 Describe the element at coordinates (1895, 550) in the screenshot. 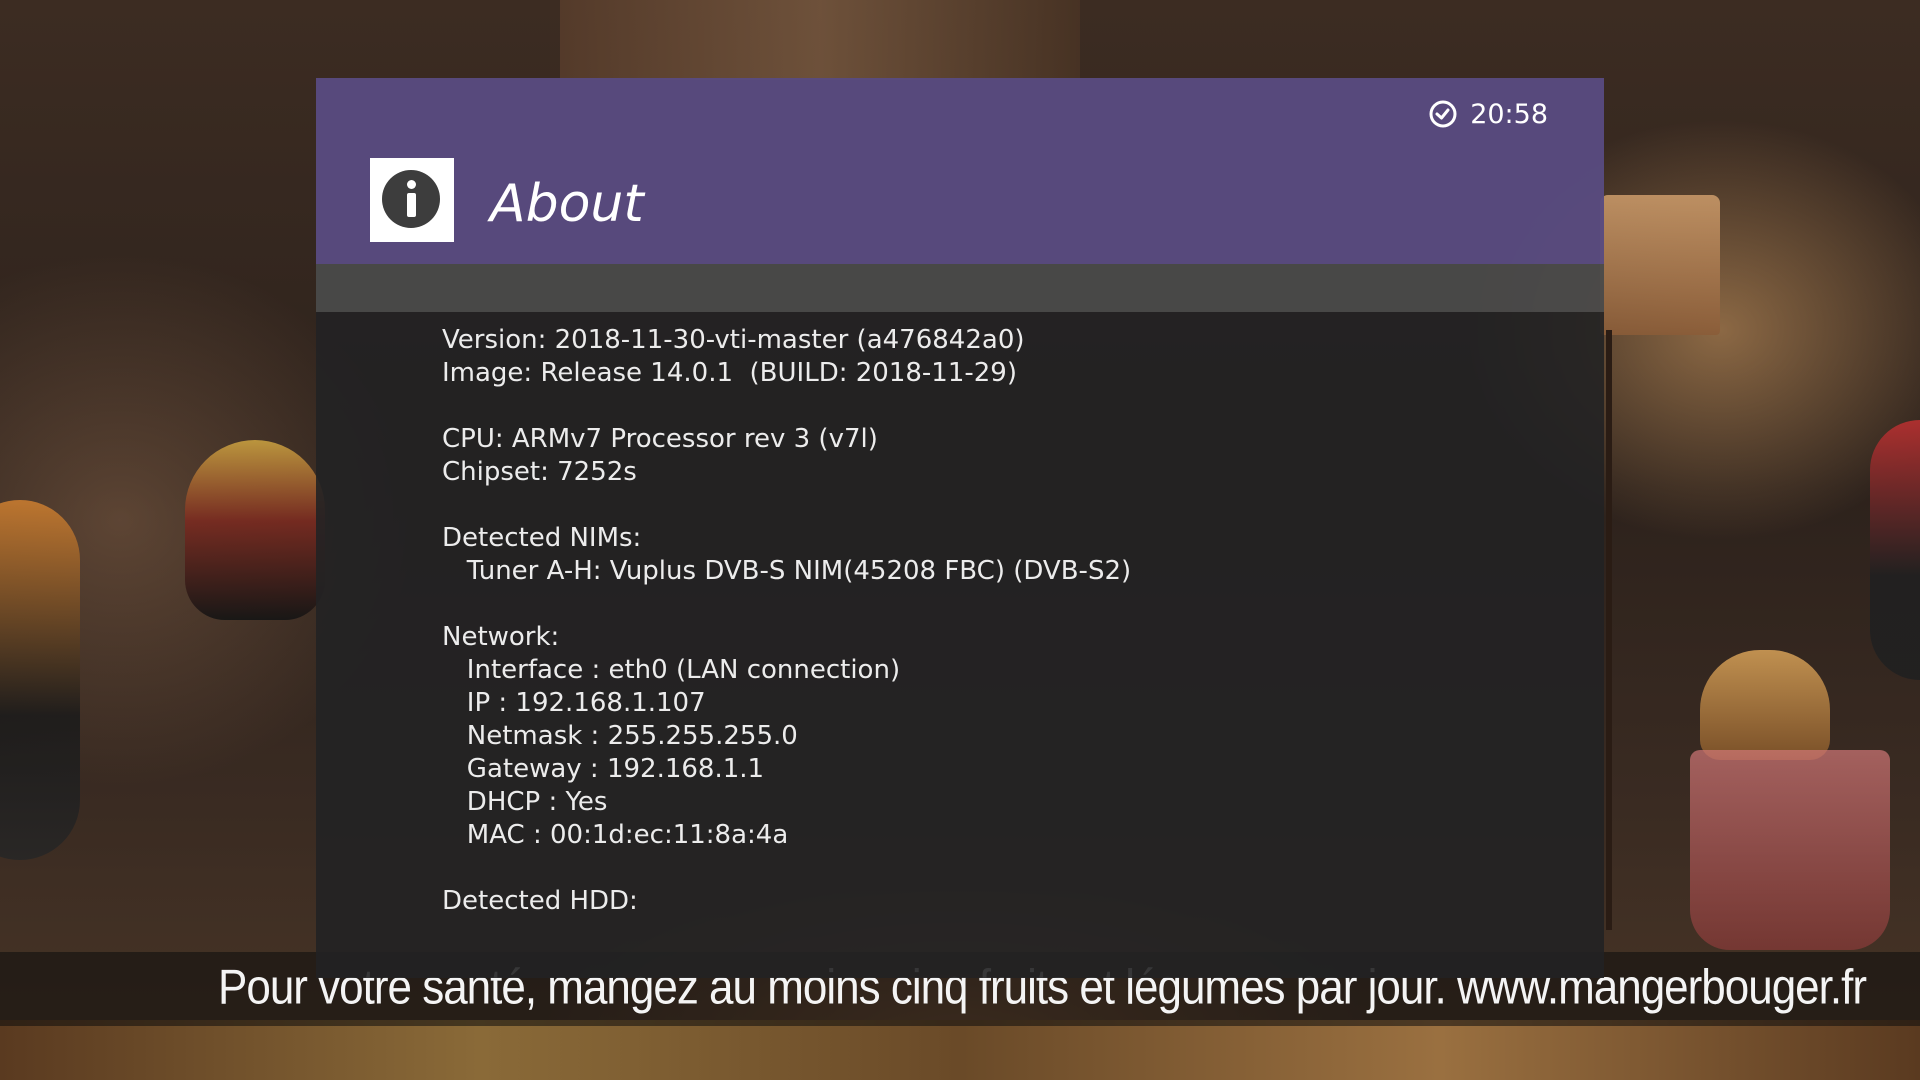

I see `background-toy-right` at that location.